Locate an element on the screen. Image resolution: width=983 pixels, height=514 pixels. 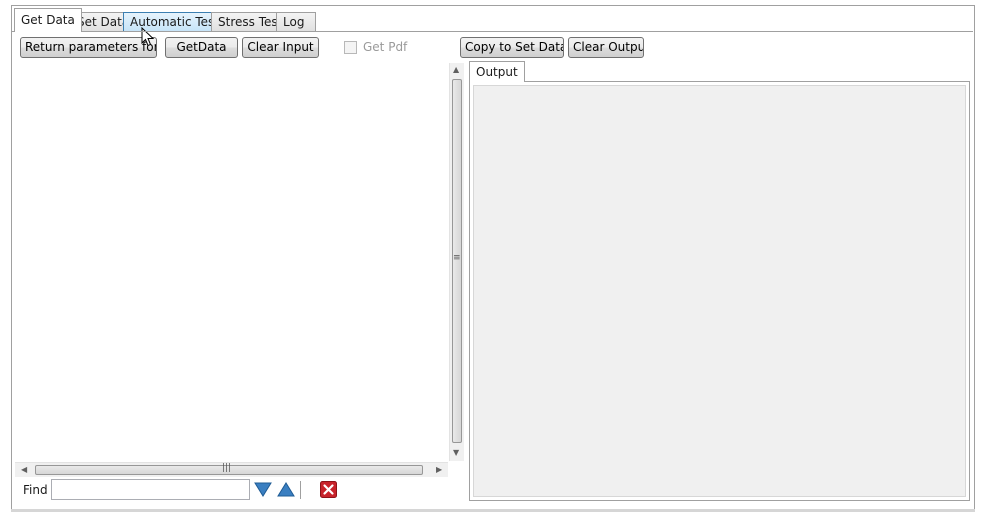
find-input is located at coordinates (150, 489).